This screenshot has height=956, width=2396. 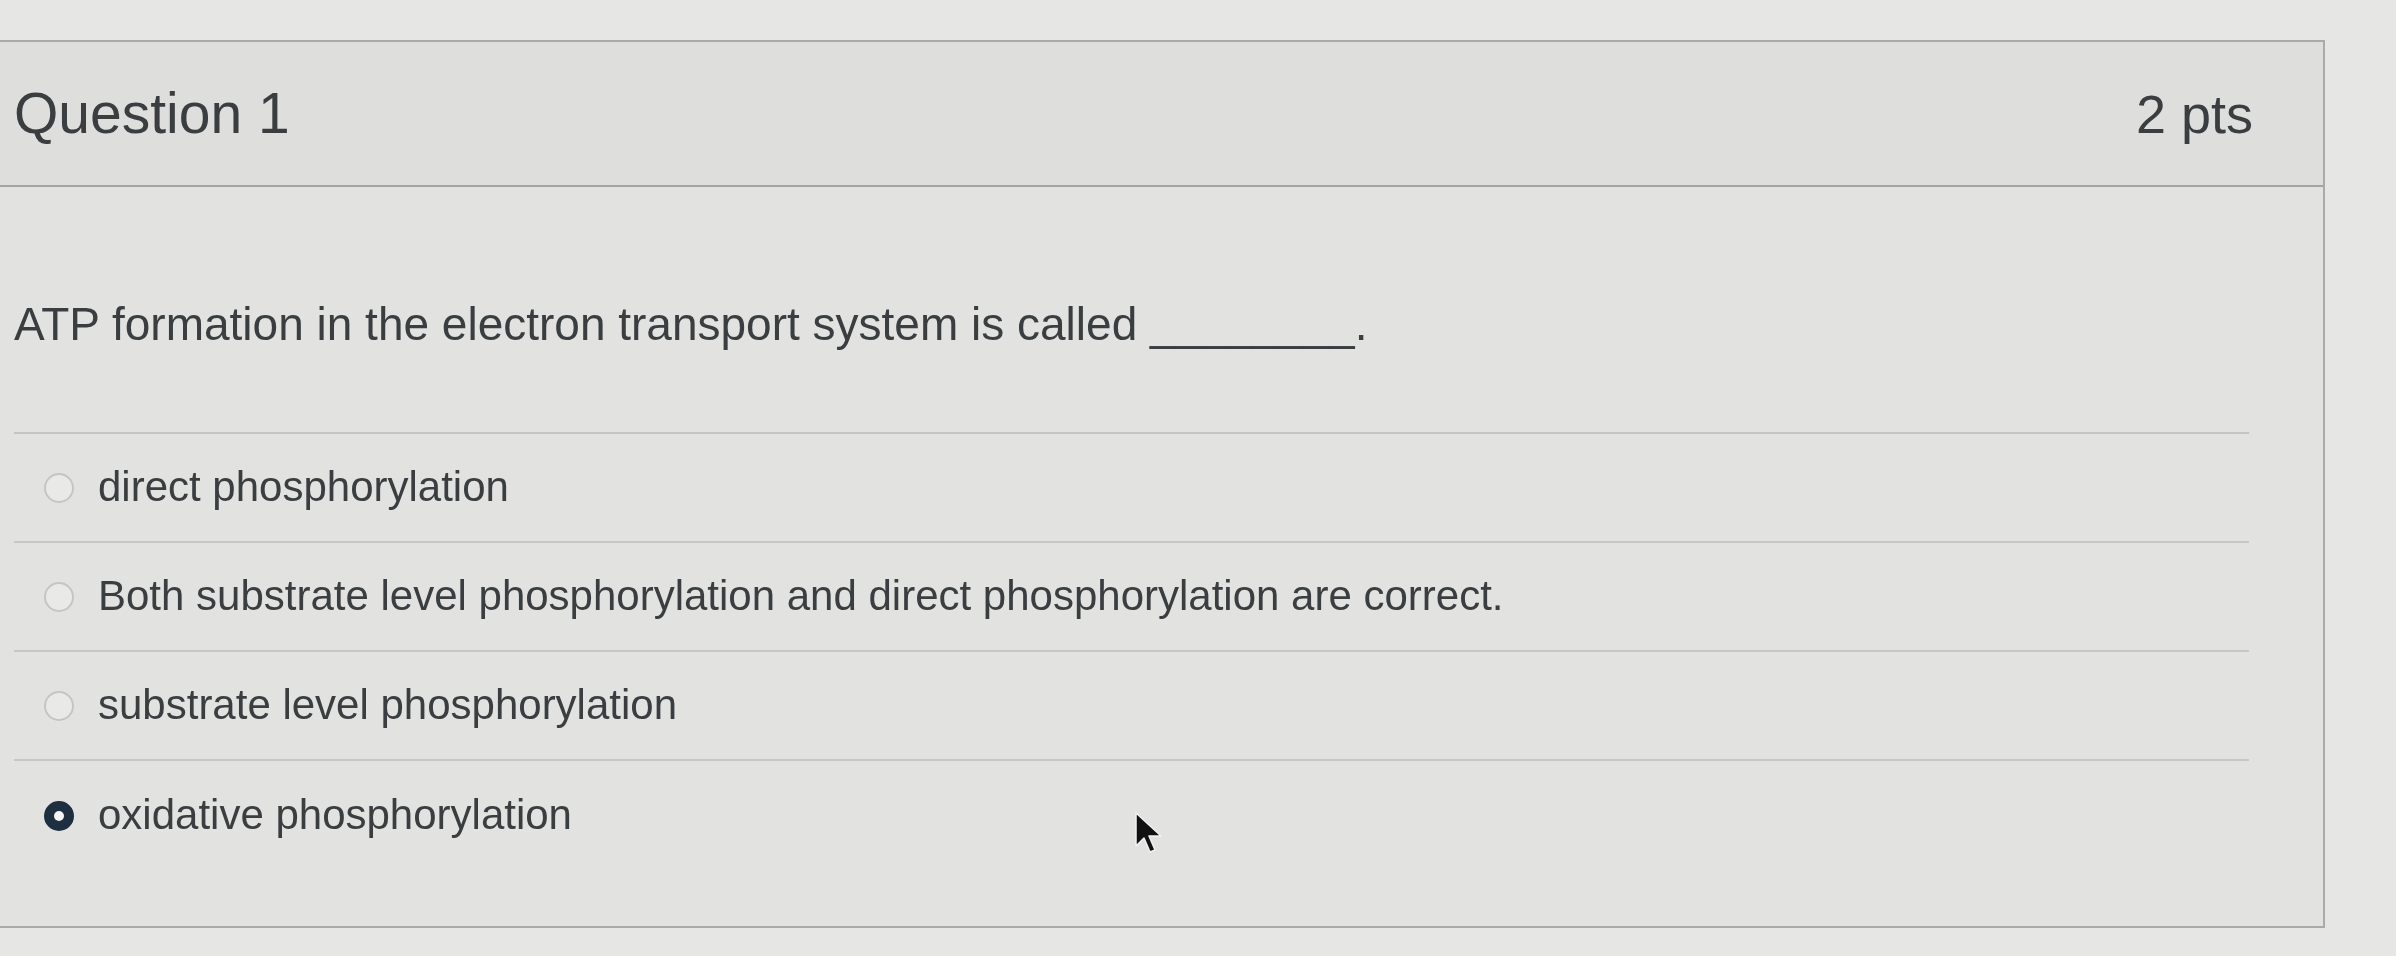 I want to click on mouse-pointer-icon, so click(x=1149, y=833).